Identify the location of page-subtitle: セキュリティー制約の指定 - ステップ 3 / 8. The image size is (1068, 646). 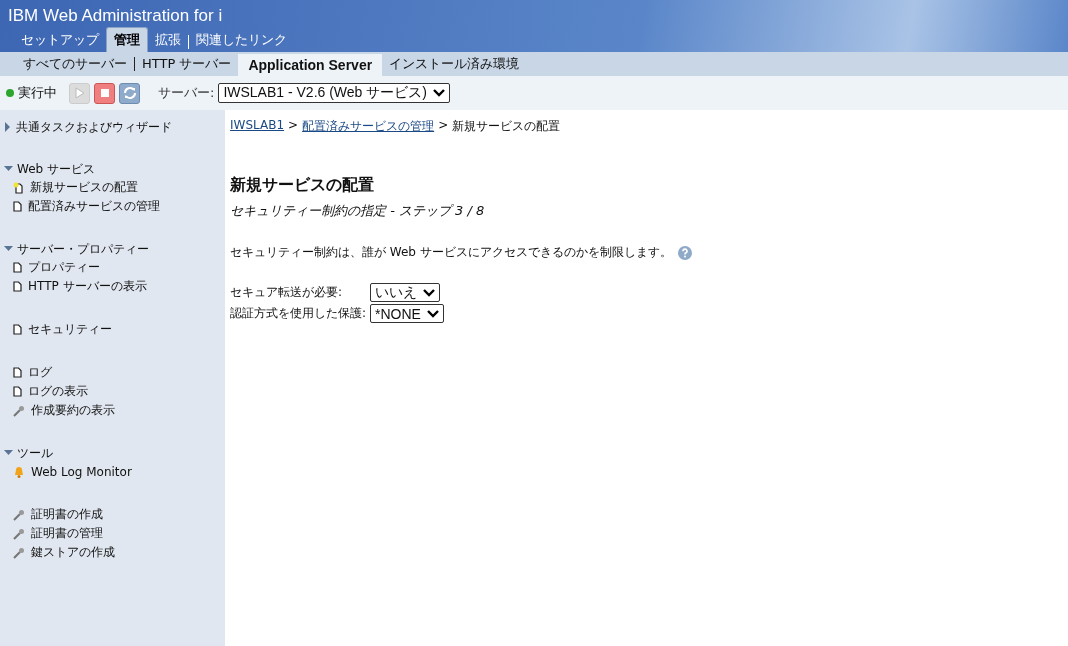
(358, 211).